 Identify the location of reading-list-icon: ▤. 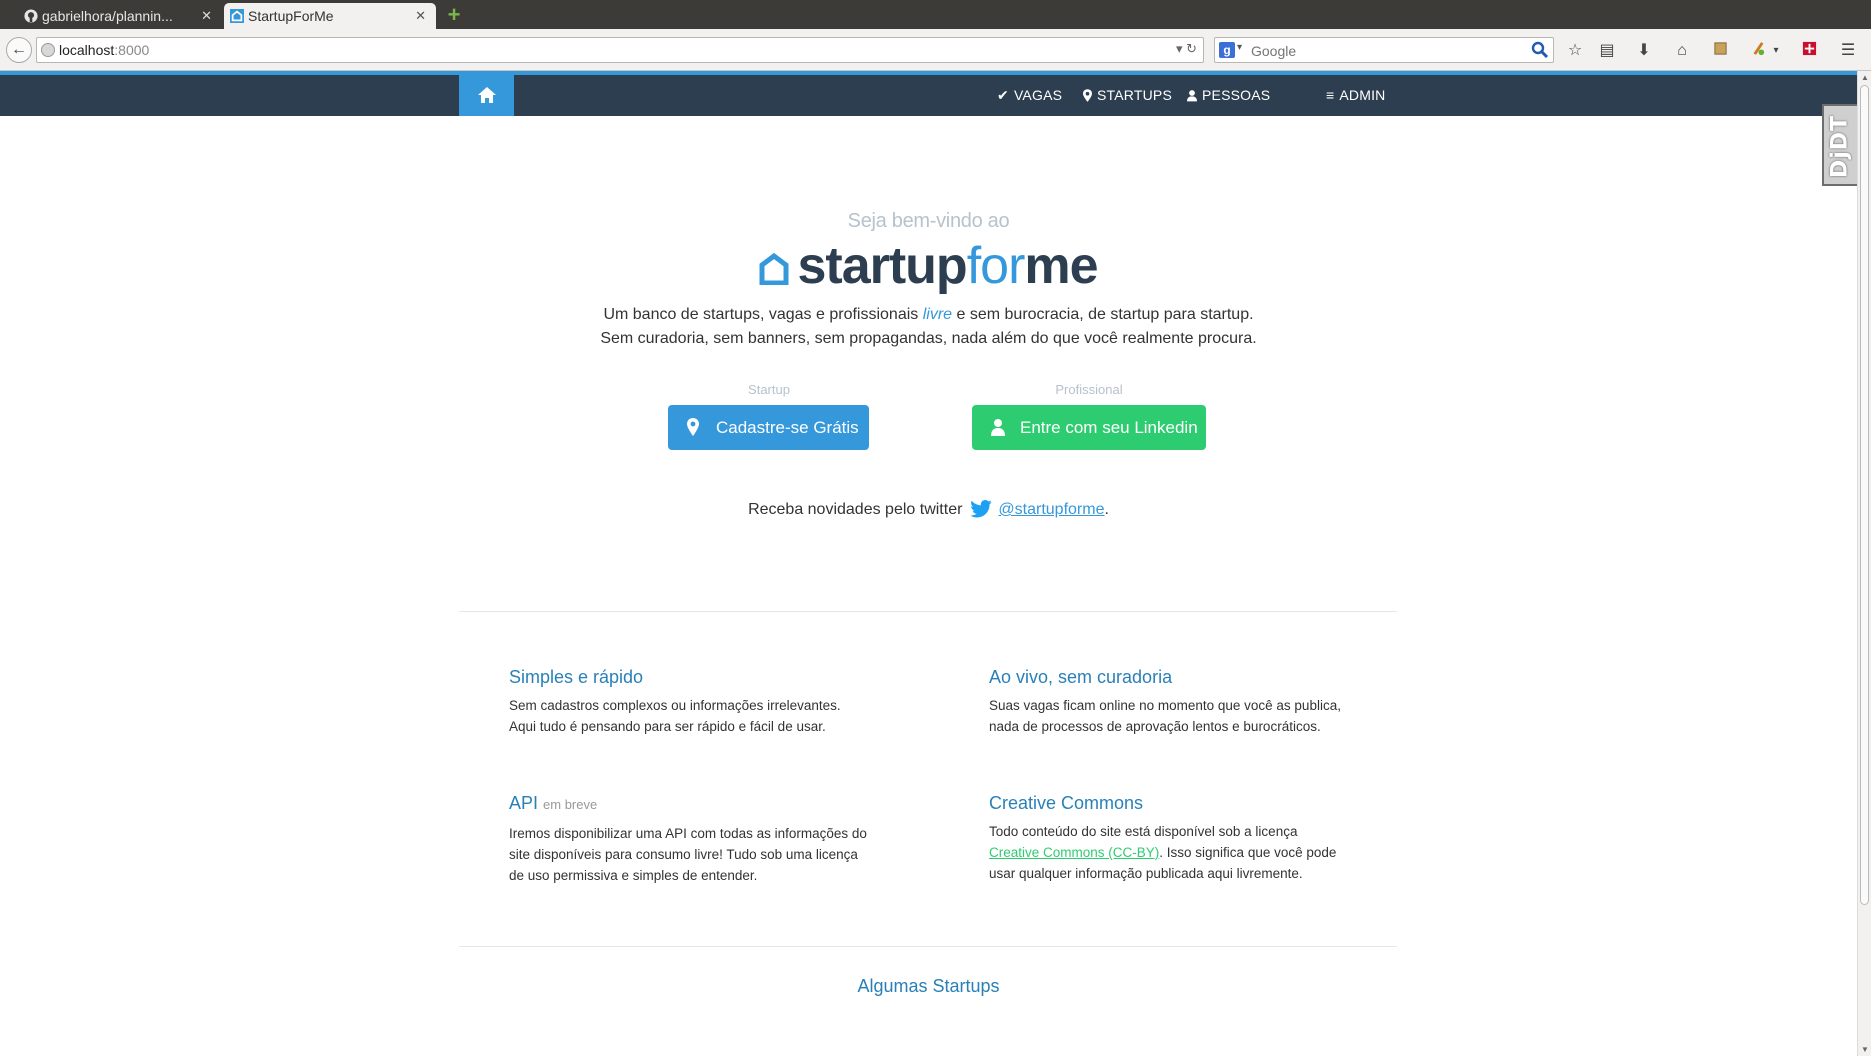
(1607, 51).